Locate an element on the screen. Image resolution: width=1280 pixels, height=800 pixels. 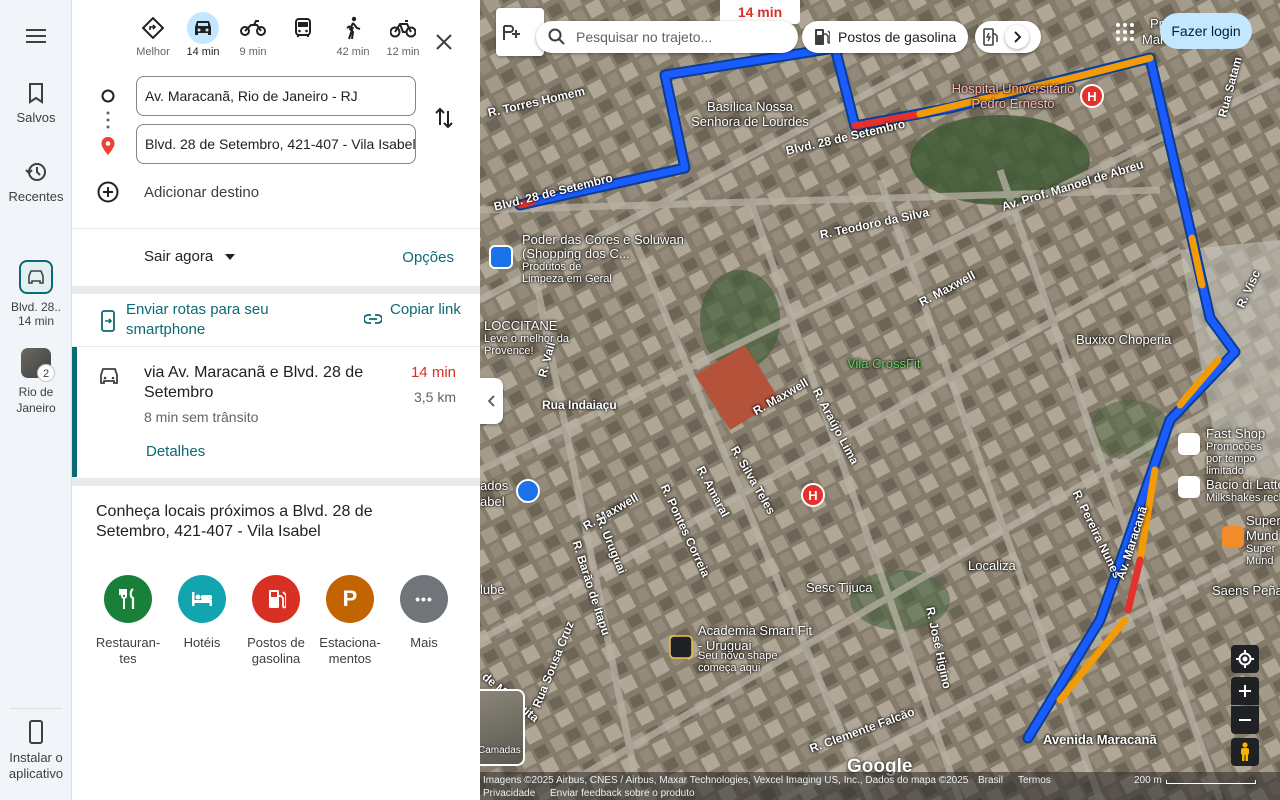
place-label: Saens Peña is located at coordinates (1246, 590).